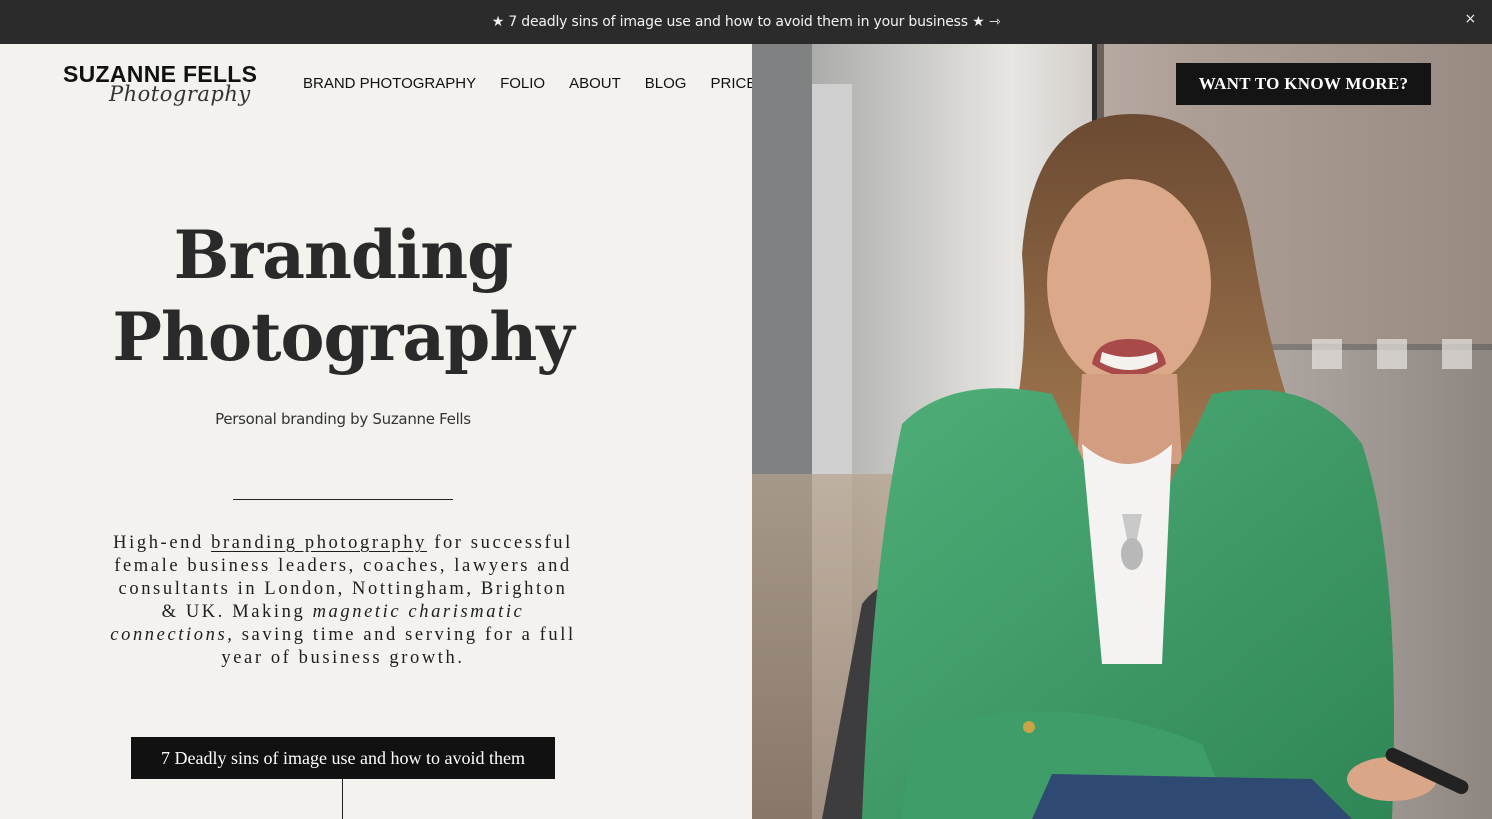 This screenshot has height=819, width=1492. I want to click on close-icon: ×, so click(1470, 19).